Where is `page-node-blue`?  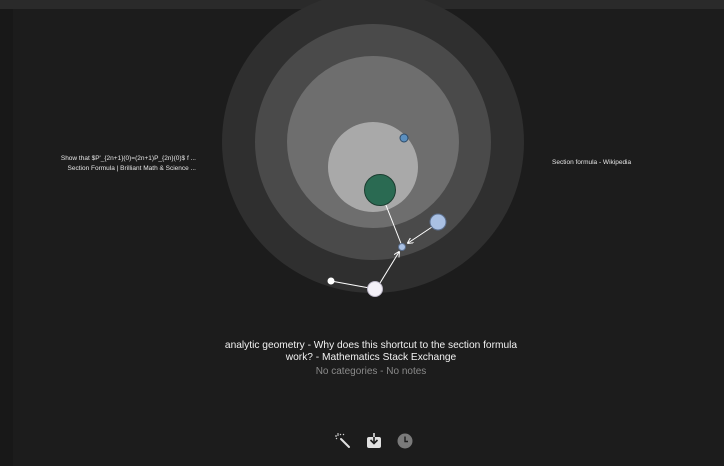
page-node-blue is located at coordinates (404, 138).